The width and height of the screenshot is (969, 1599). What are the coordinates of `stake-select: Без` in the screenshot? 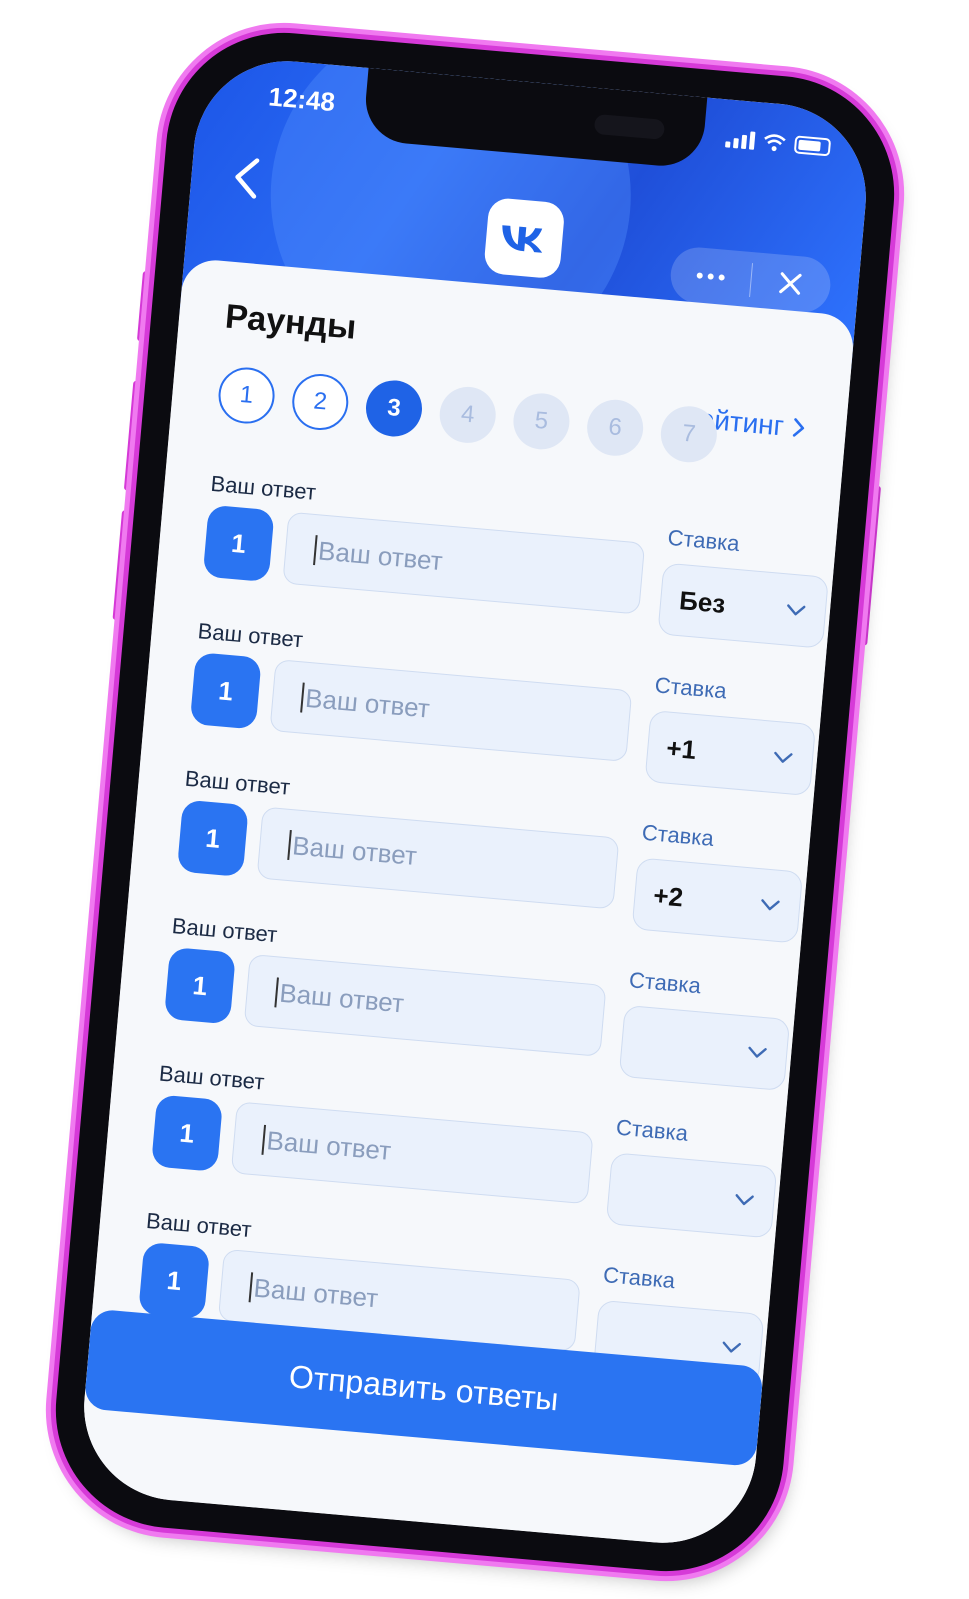 It's located at (743, 605).